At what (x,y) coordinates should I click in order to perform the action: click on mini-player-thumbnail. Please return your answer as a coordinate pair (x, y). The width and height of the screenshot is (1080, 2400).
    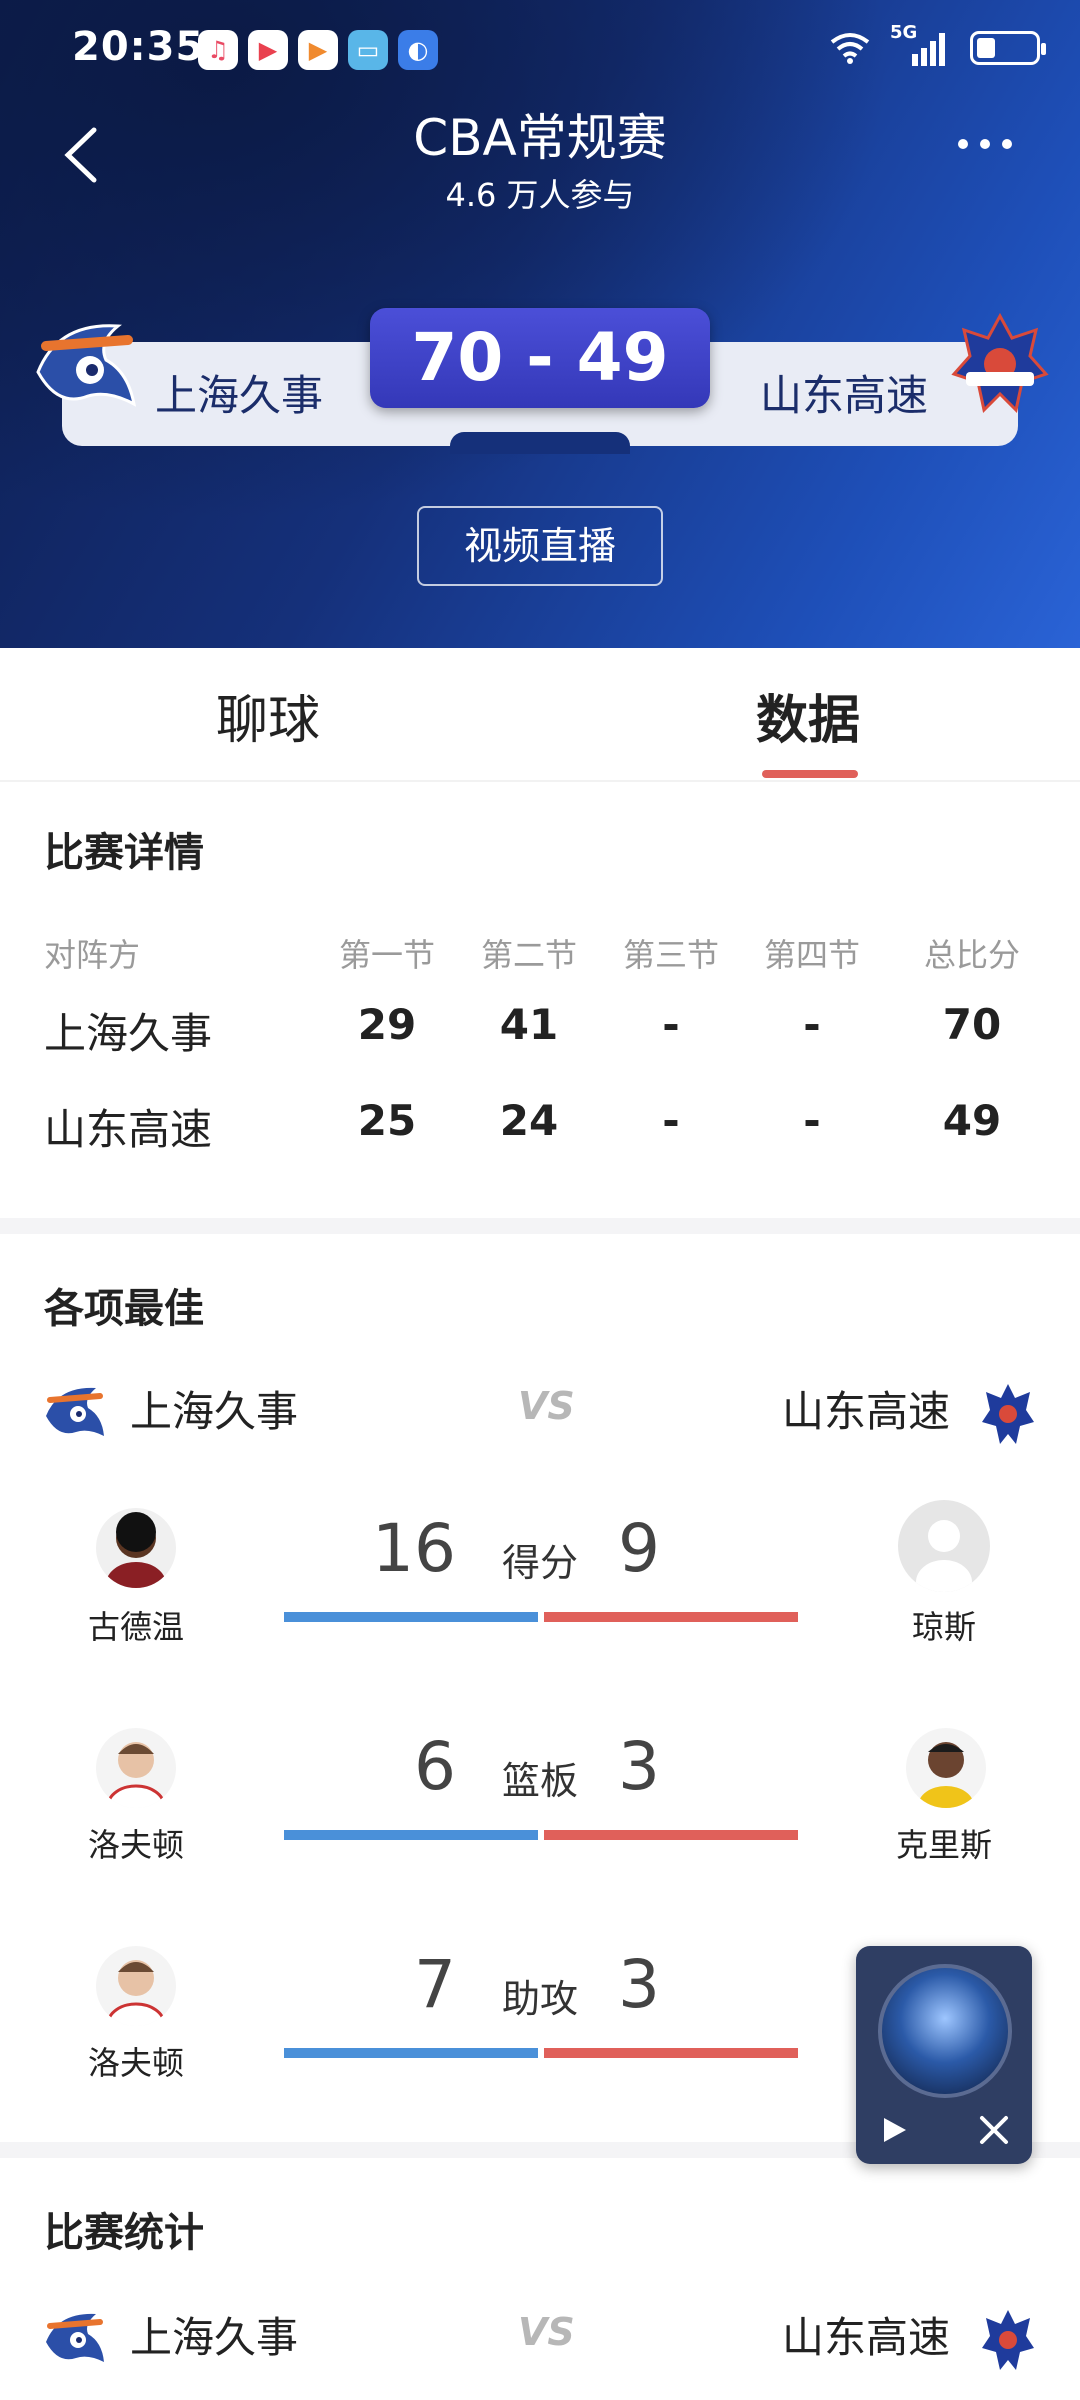
    Looking at the image, I should click on (945, 2031).